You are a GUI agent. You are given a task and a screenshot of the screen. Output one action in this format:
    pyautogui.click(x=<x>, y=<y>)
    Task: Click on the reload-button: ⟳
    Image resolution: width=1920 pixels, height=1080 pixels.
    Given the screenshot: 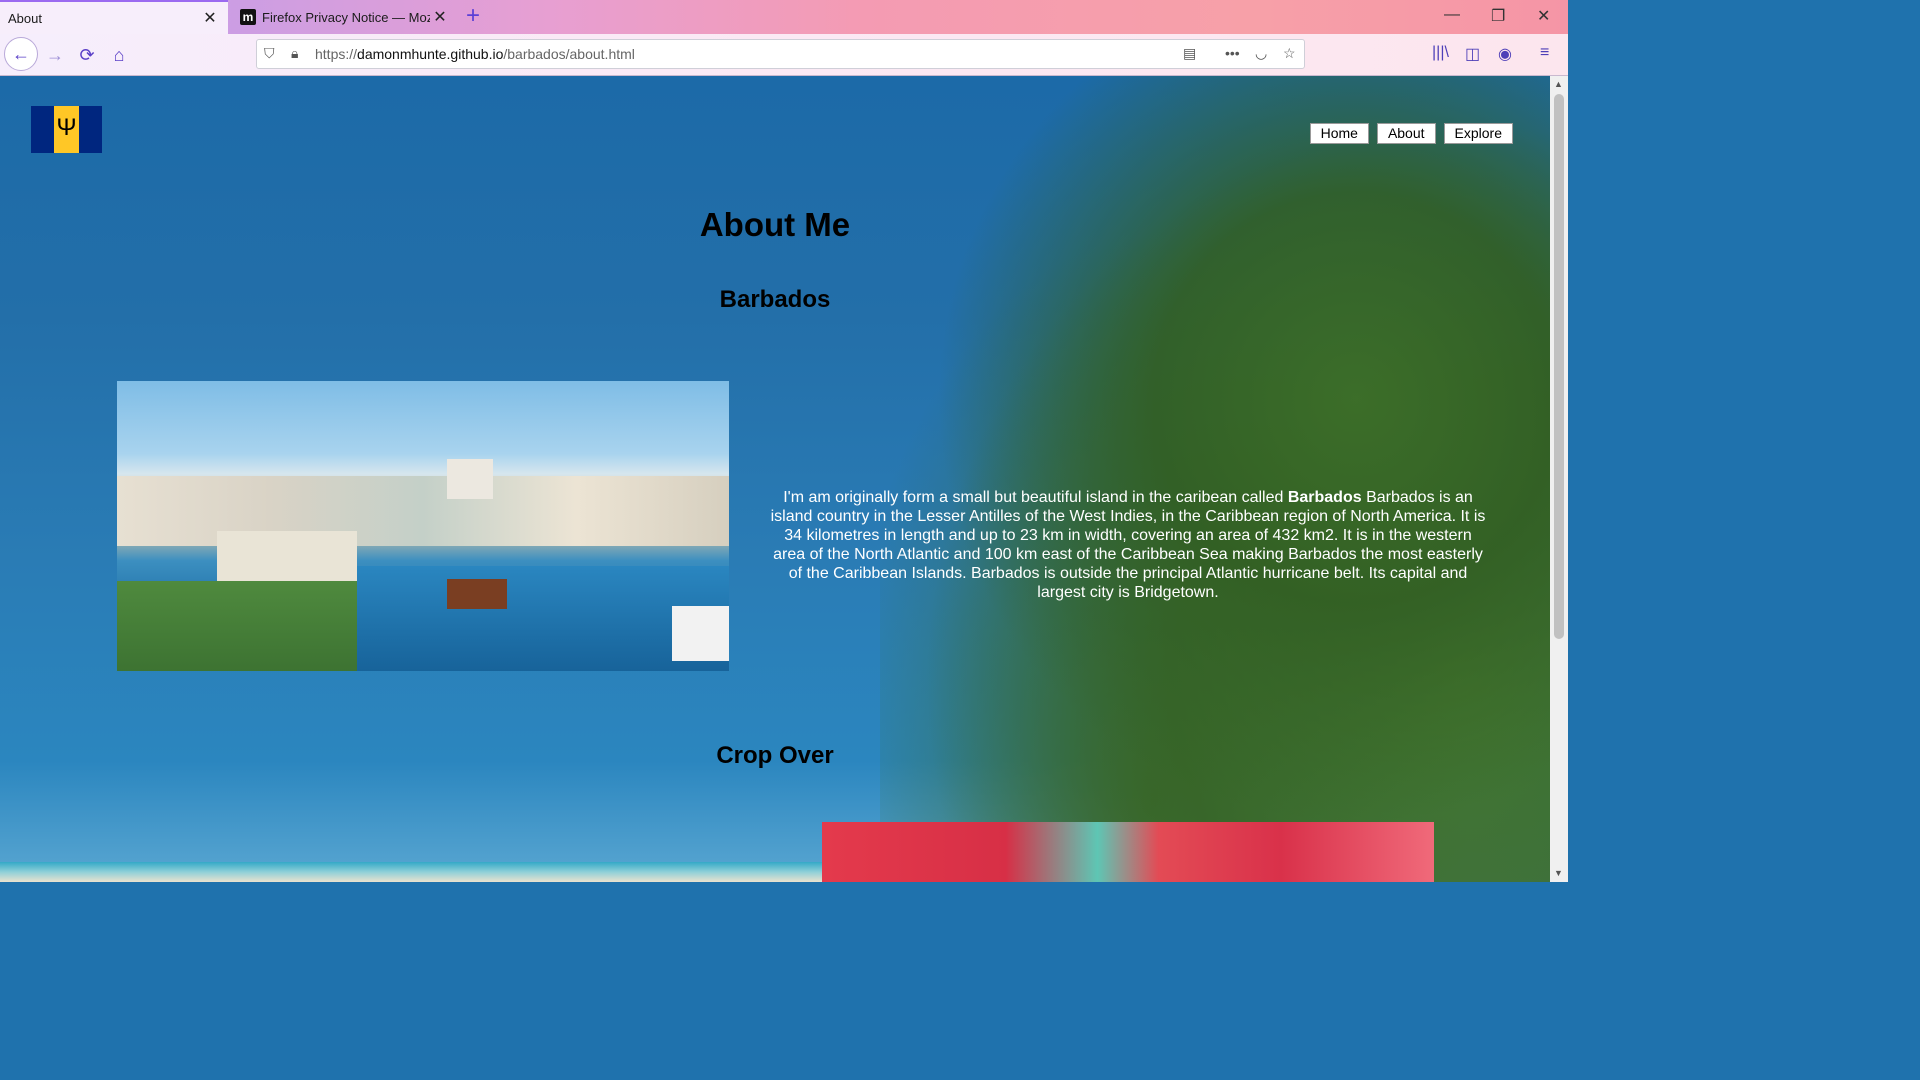 What is the action you would take?
    pyautogui.click(x=87, y=55)
    